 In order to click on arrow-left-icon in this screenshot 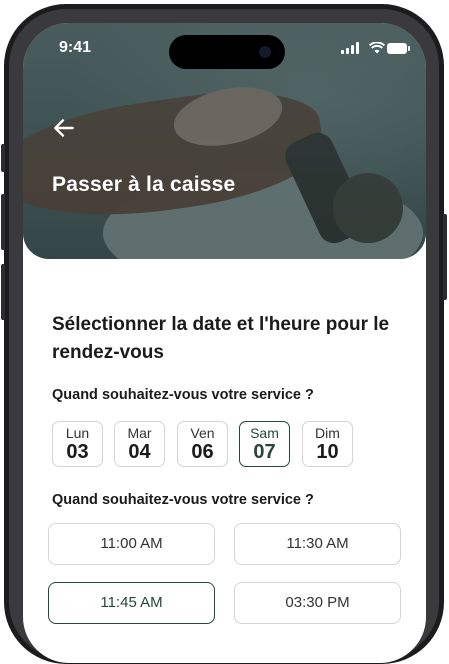, I will do `click(64, 128)`.